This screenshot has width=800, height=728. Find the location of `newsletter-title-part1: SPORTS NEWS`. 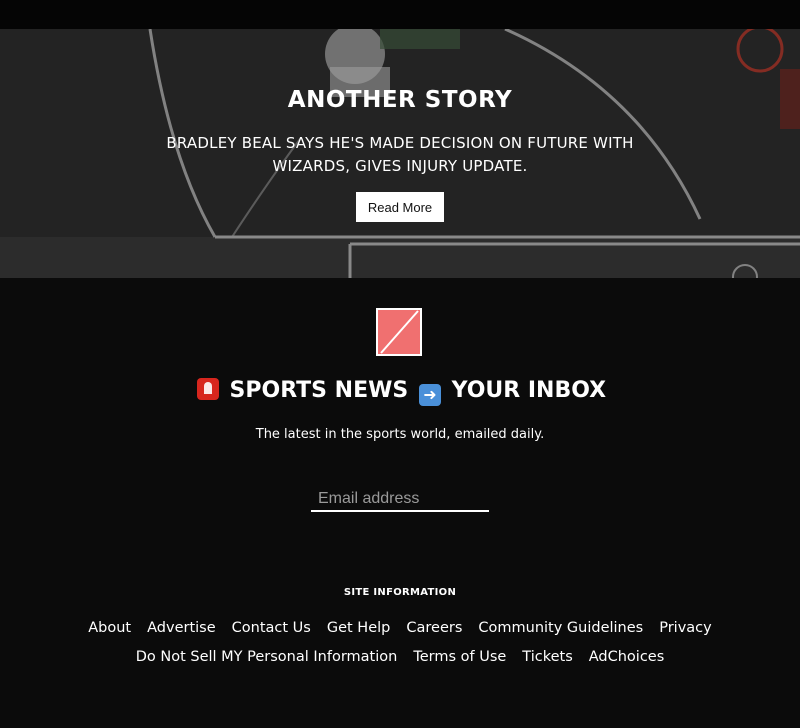

newsletter-title-part1: SPORTS NEWS is located at coordinates (319, 390).